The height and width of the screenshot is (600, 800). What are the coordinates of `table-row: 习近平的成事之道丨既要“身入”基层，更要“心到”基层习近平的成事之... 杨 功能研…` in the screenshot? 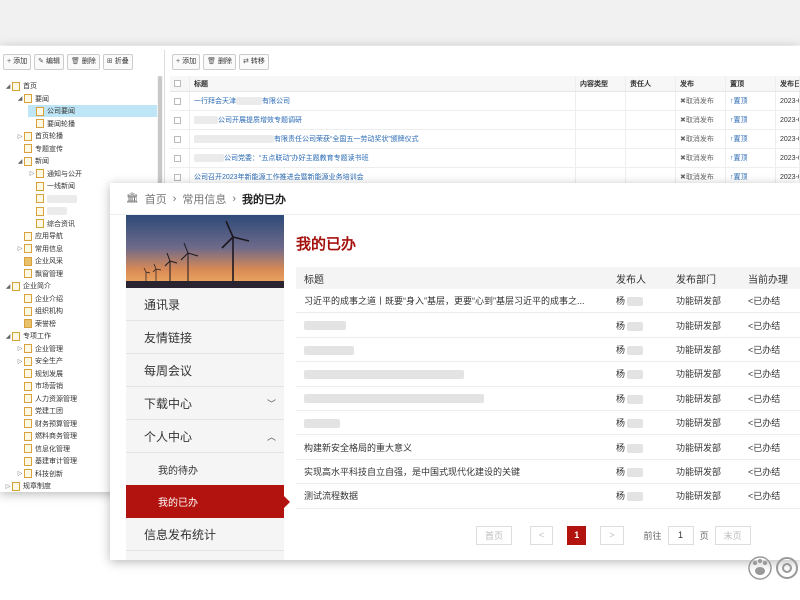 It's located at (548, 301).